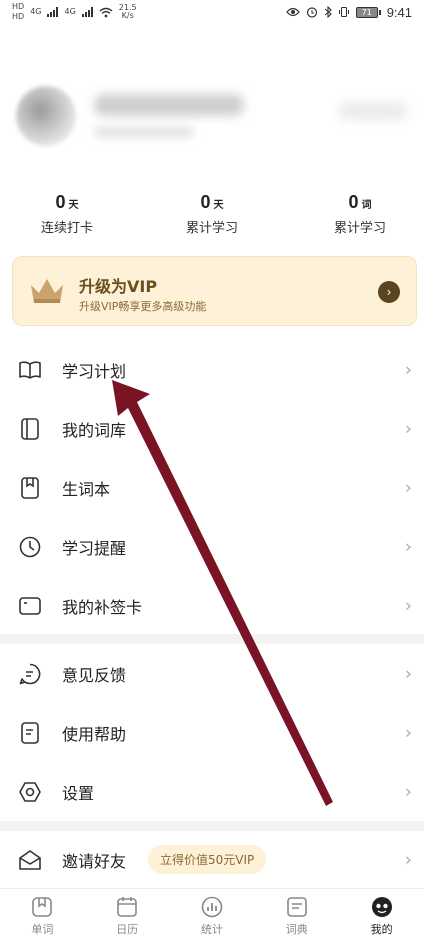 Image resolution: width=424 pixels, height=944 pixels. I want to click on status-left: HD HD 4G 4G 21.5 K/s, so click(74, 12).